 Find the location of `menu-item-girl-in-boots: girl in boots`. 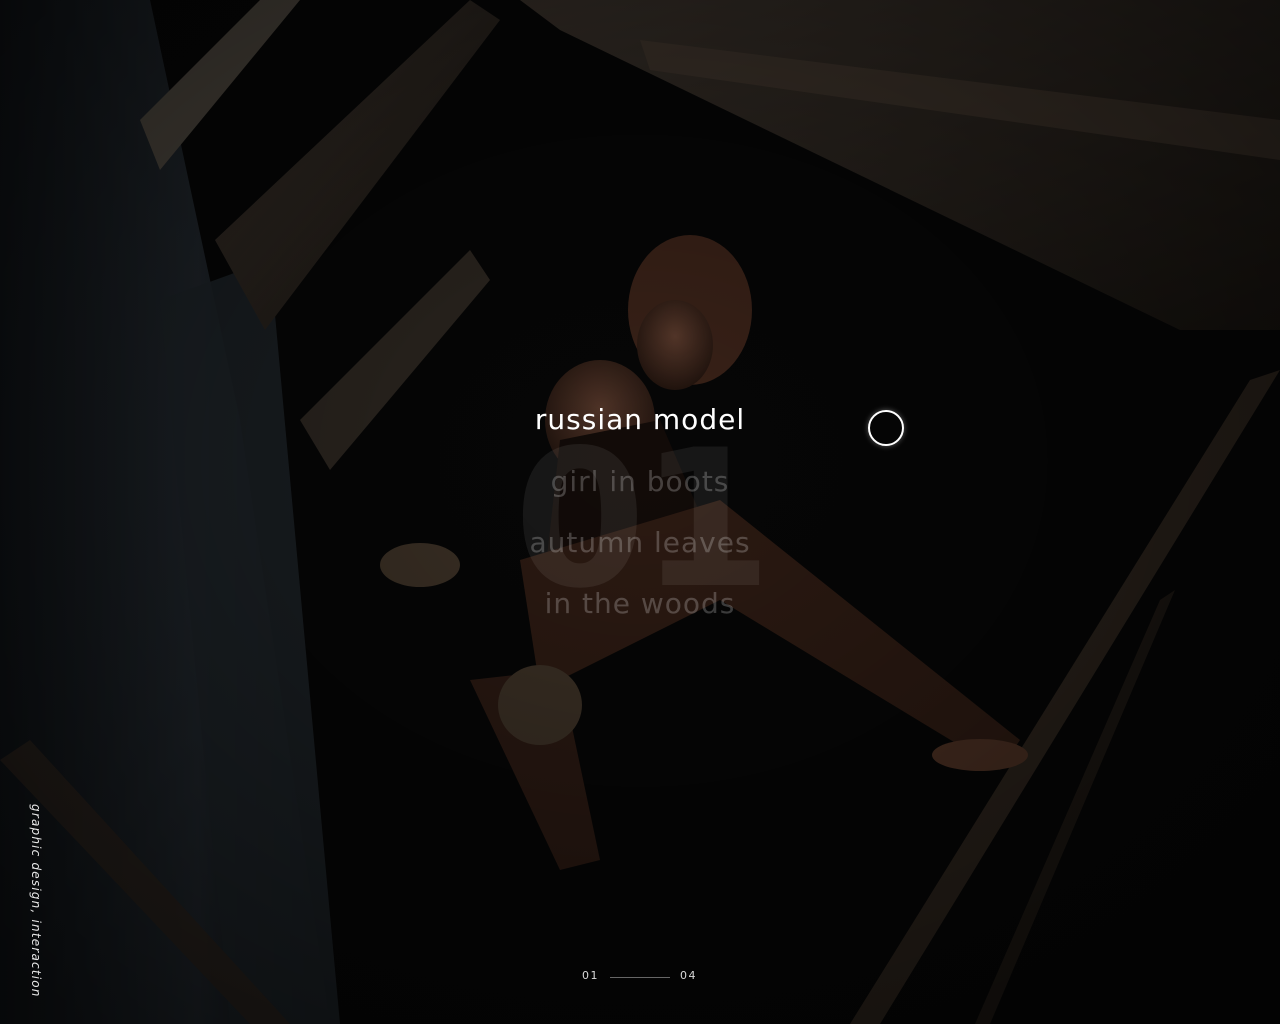

menu-item-girl-in-boots: girl in boots is located at coordinates (640, 482).